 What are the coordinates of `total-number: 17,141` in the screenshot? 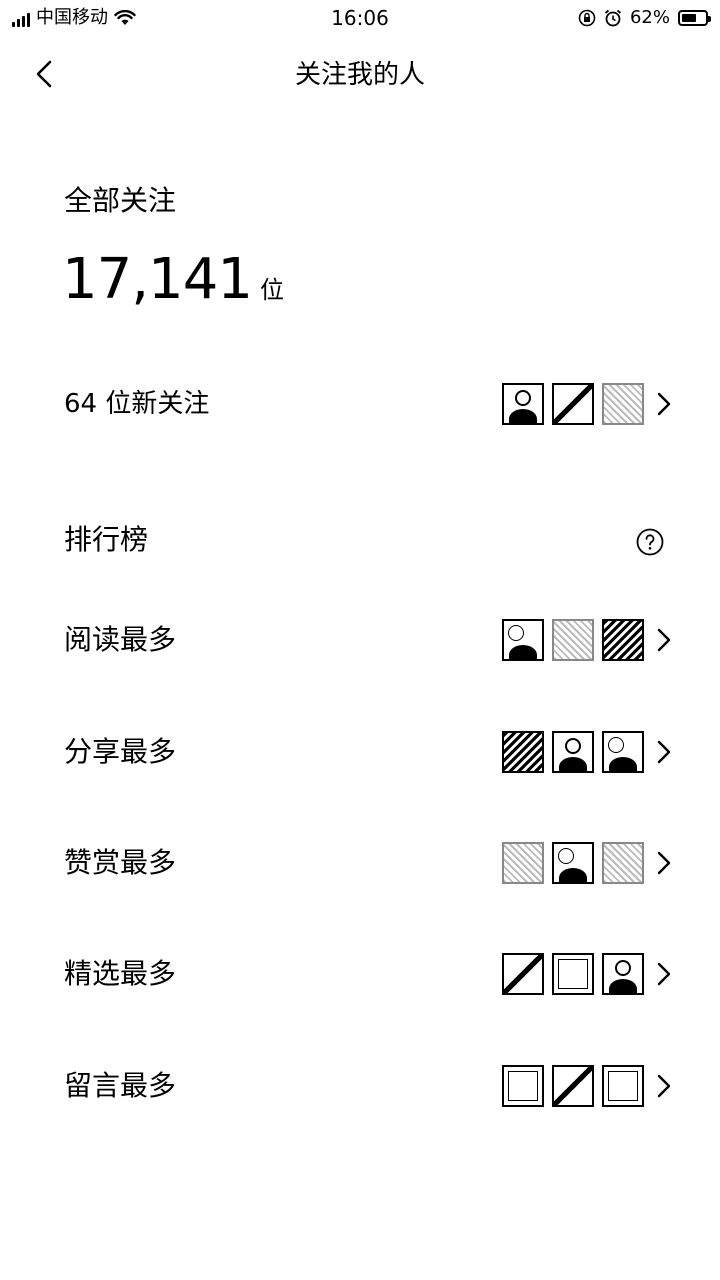 It's located at (157, 279).